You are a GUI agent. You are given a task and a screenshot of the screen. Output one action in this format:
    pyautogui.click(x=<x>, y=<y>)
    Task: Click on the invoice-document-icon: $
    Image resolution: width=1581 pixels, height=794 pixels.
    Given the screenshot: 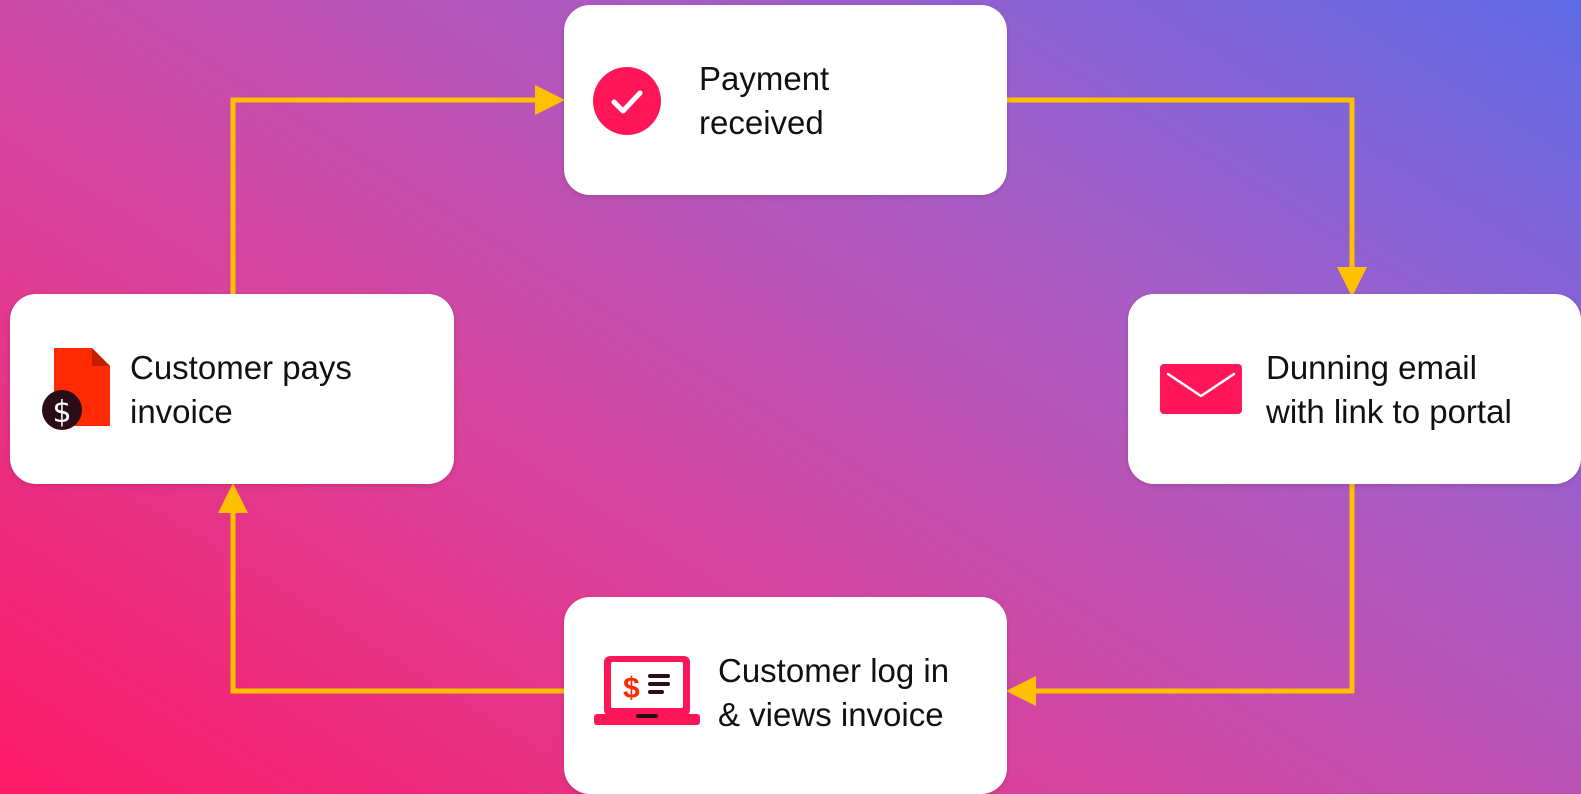 What is the action you would take?
    pyautogui.click(x=77, y=390)
    